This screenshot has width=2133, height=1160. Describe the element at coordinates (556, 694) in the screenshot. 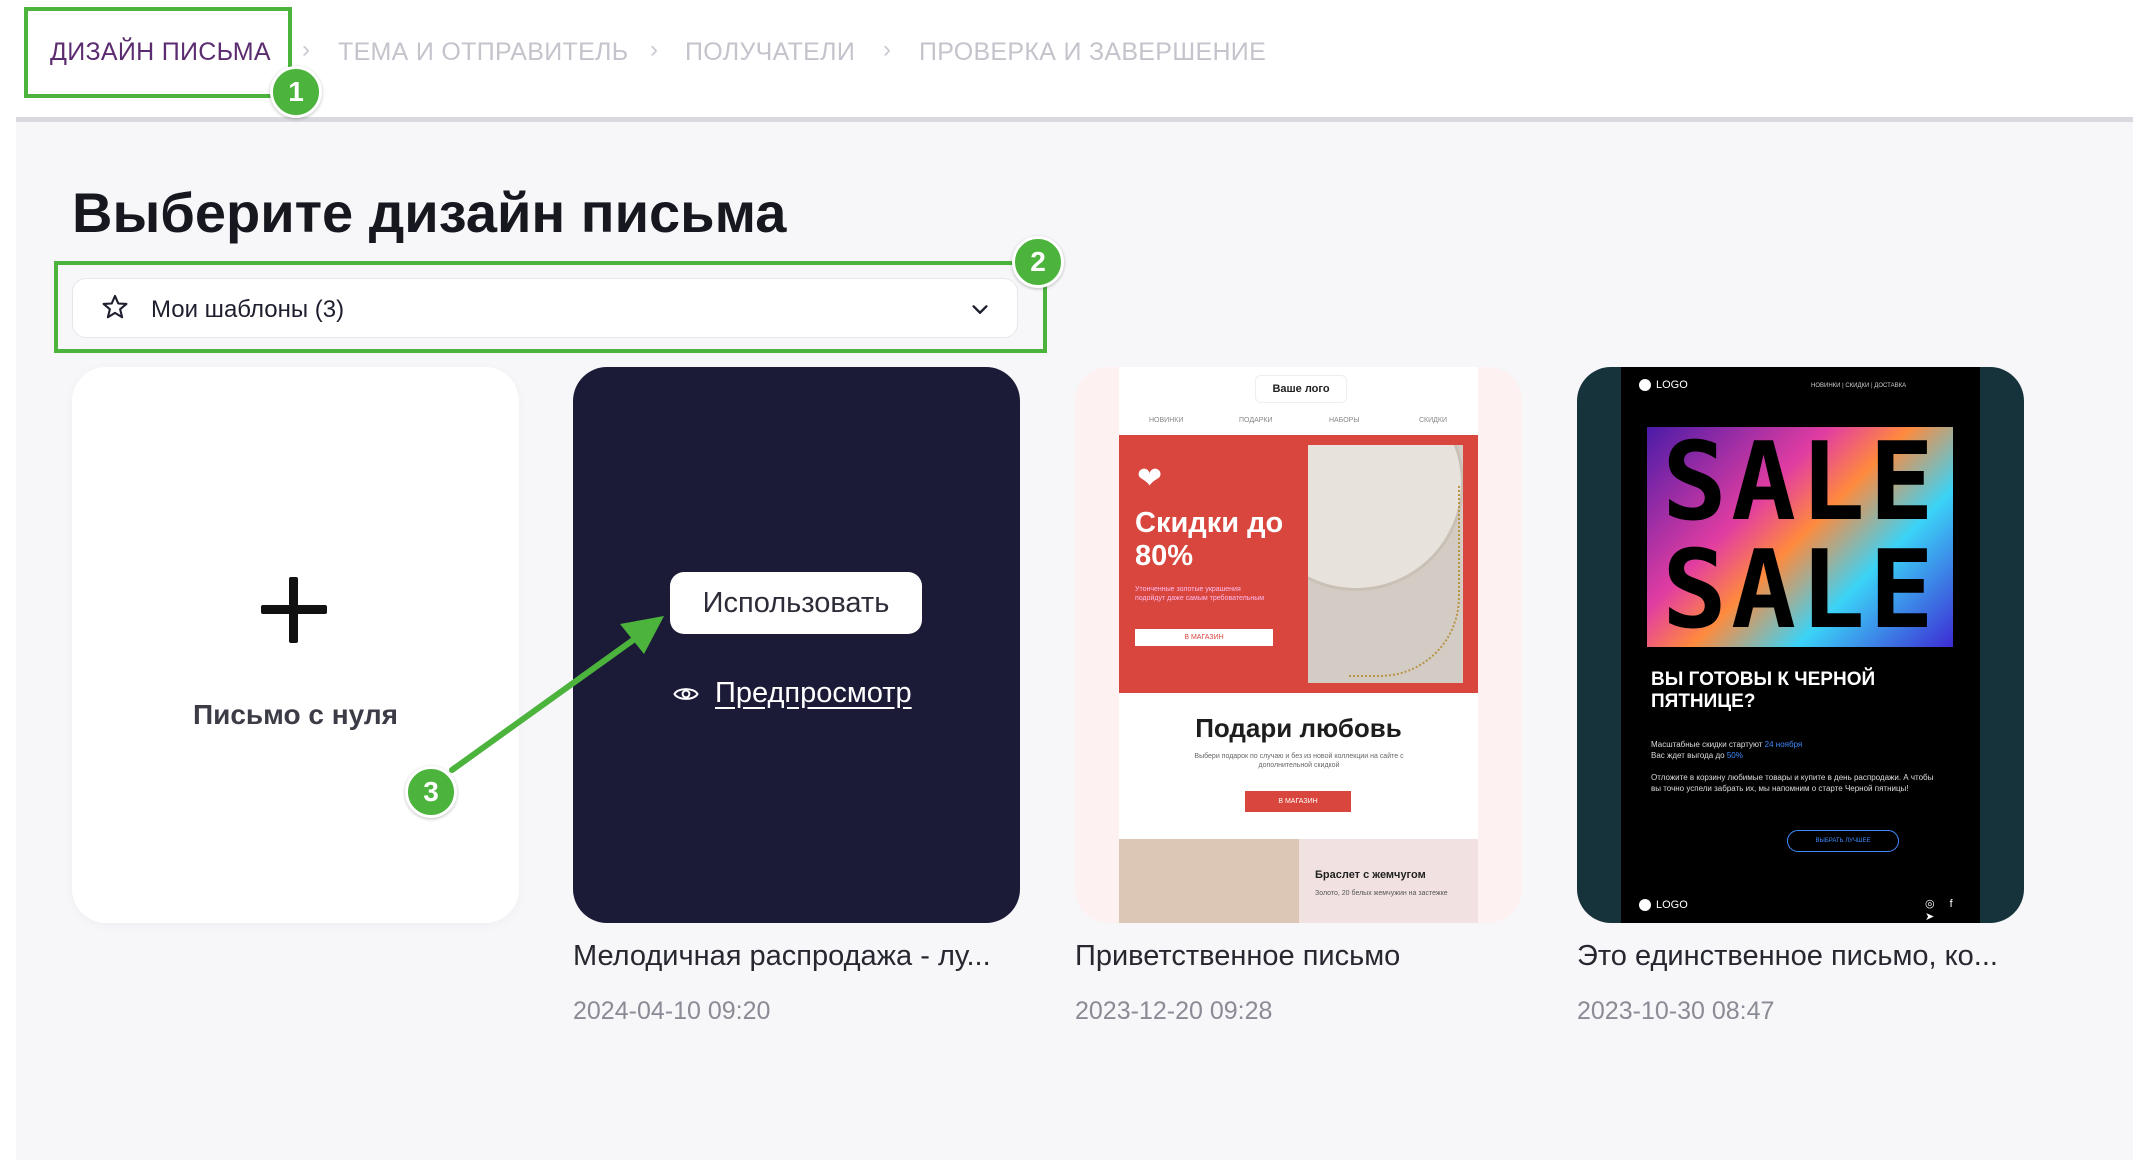

I see `annotation-arrow` at that location.